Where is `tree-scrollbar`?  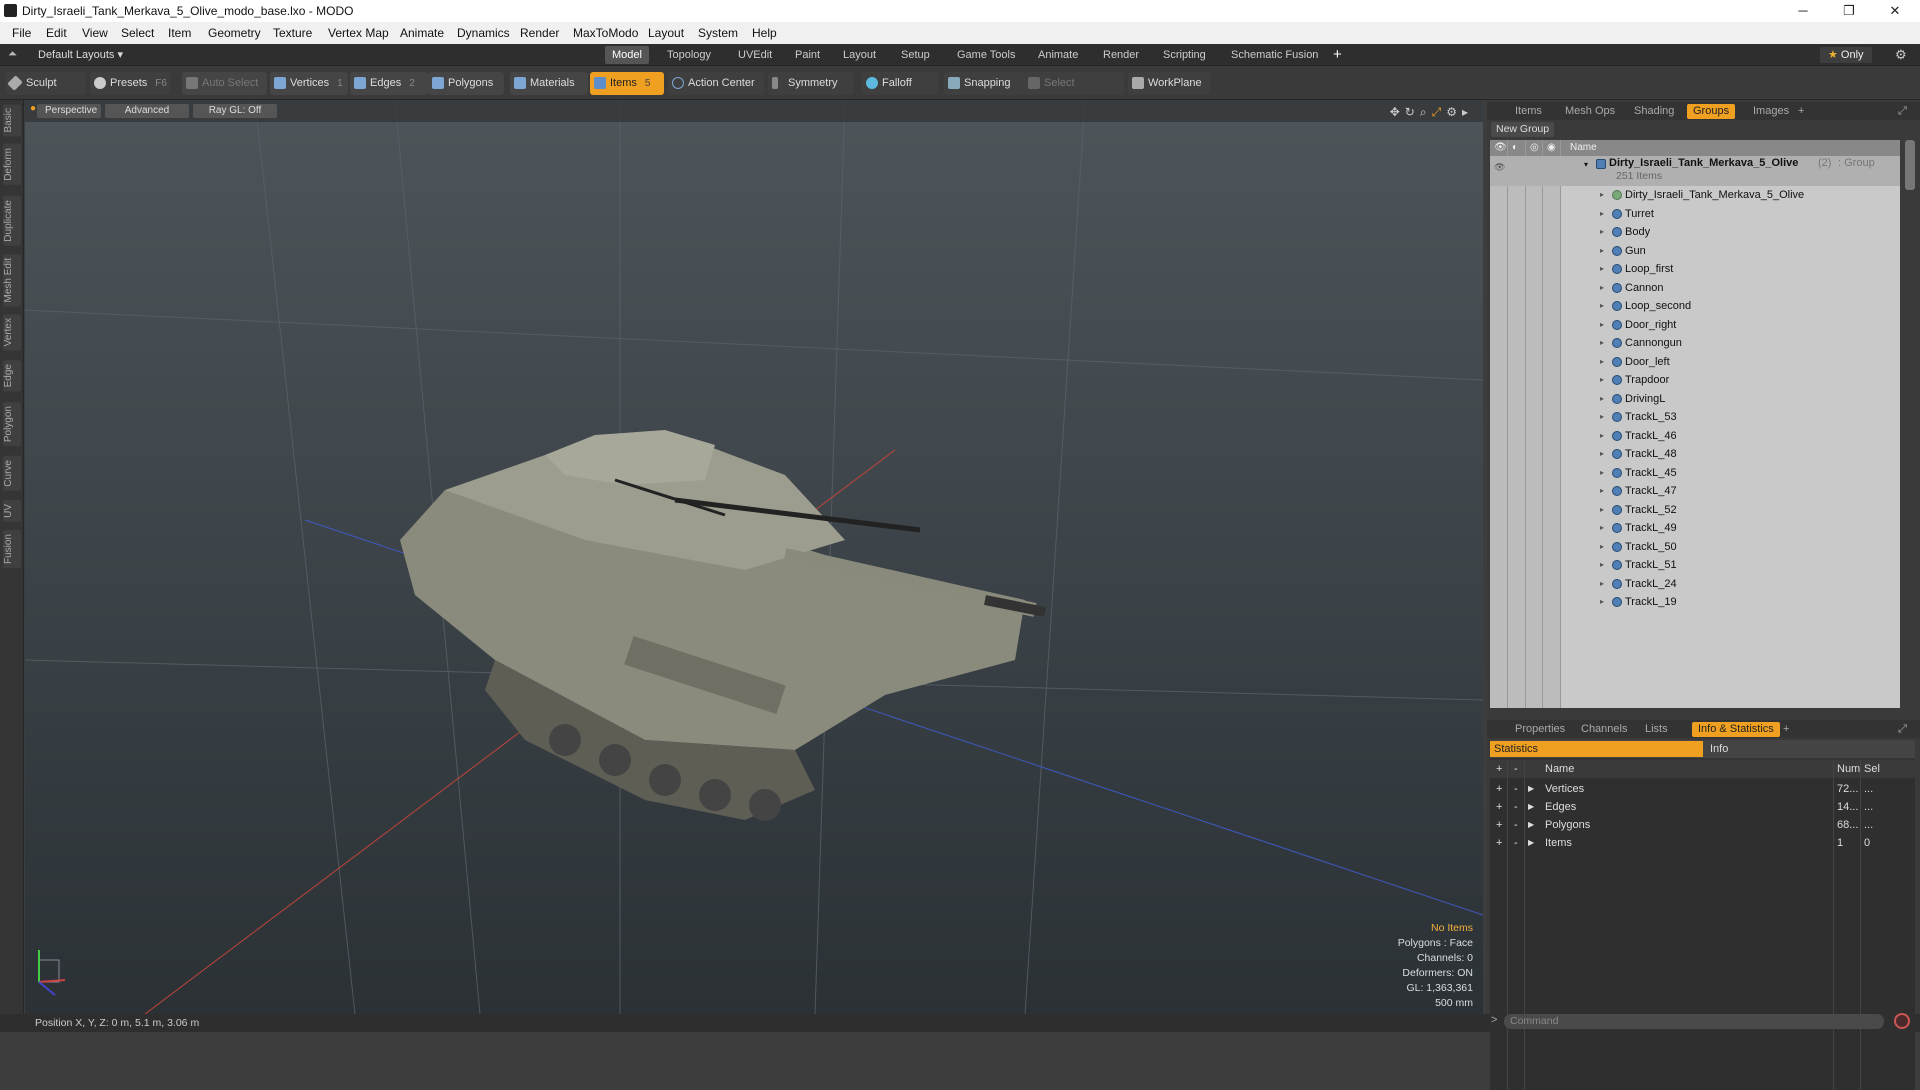
tree-scrollbar is located at coordinates (1910, 165).